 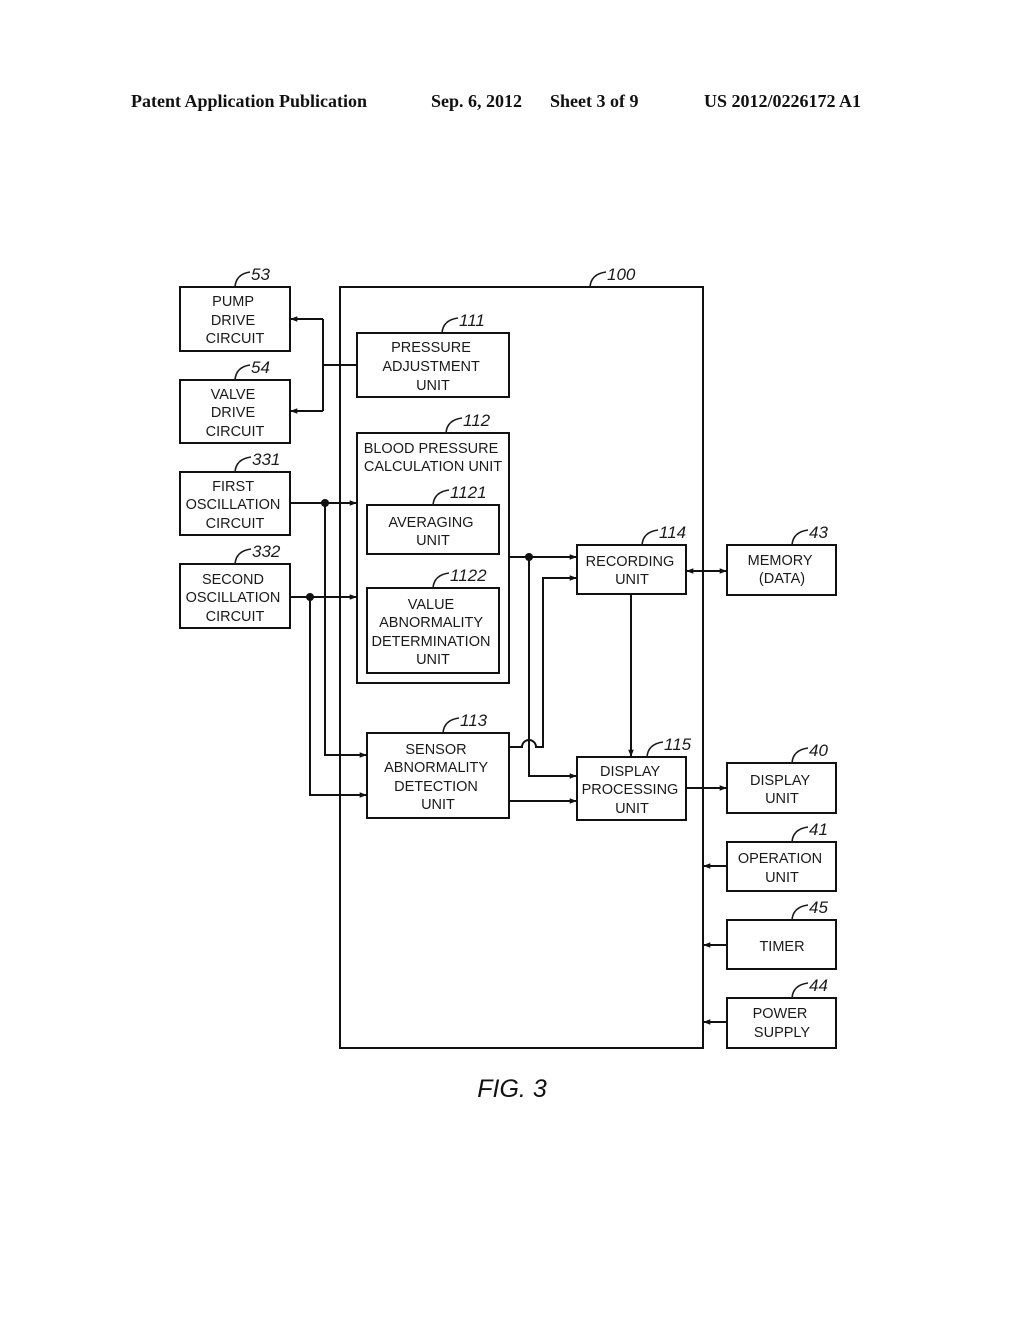 I want to click on ref-40: 40, so click(x=818, y=750).